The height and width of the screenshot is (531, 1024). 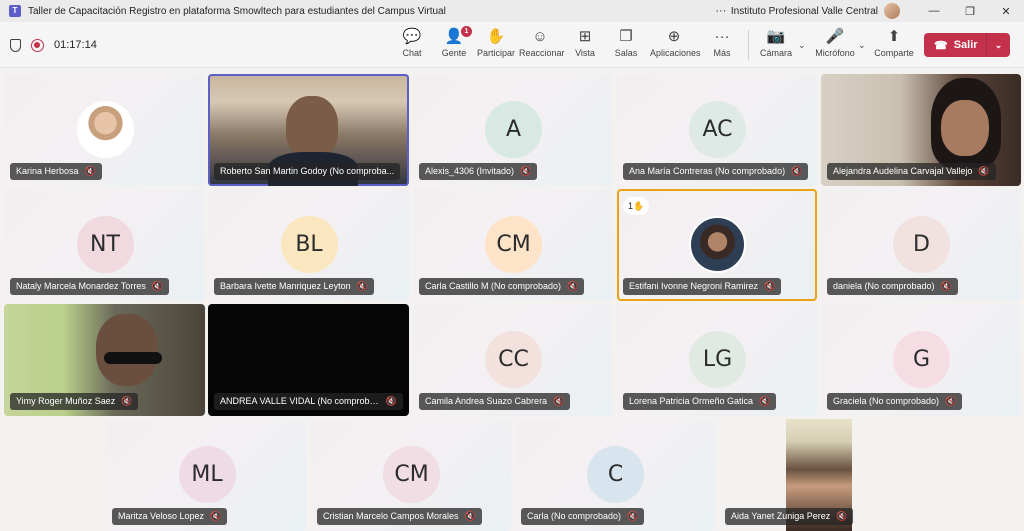 I want to click on people-label: Gente, so click(x=454, y=53).